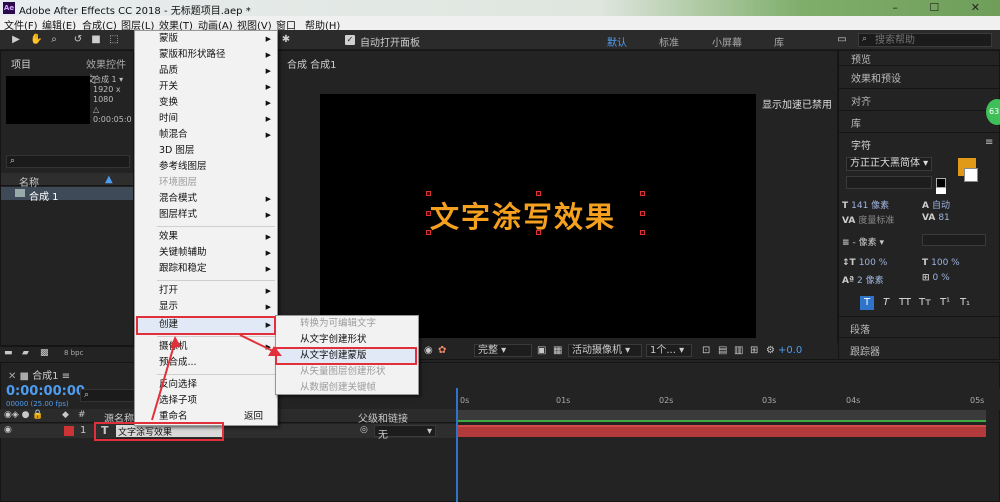  I want to click on close-icon: ✕ ■, so click(20, 376).